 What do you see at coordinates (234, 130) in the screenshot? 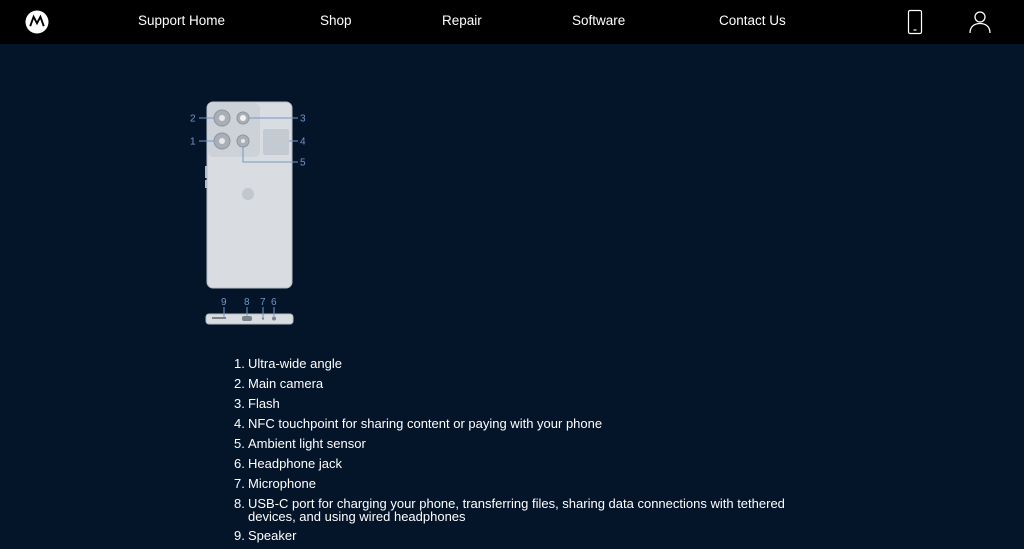
I see `camera-island` at bounding box center [234, 130].